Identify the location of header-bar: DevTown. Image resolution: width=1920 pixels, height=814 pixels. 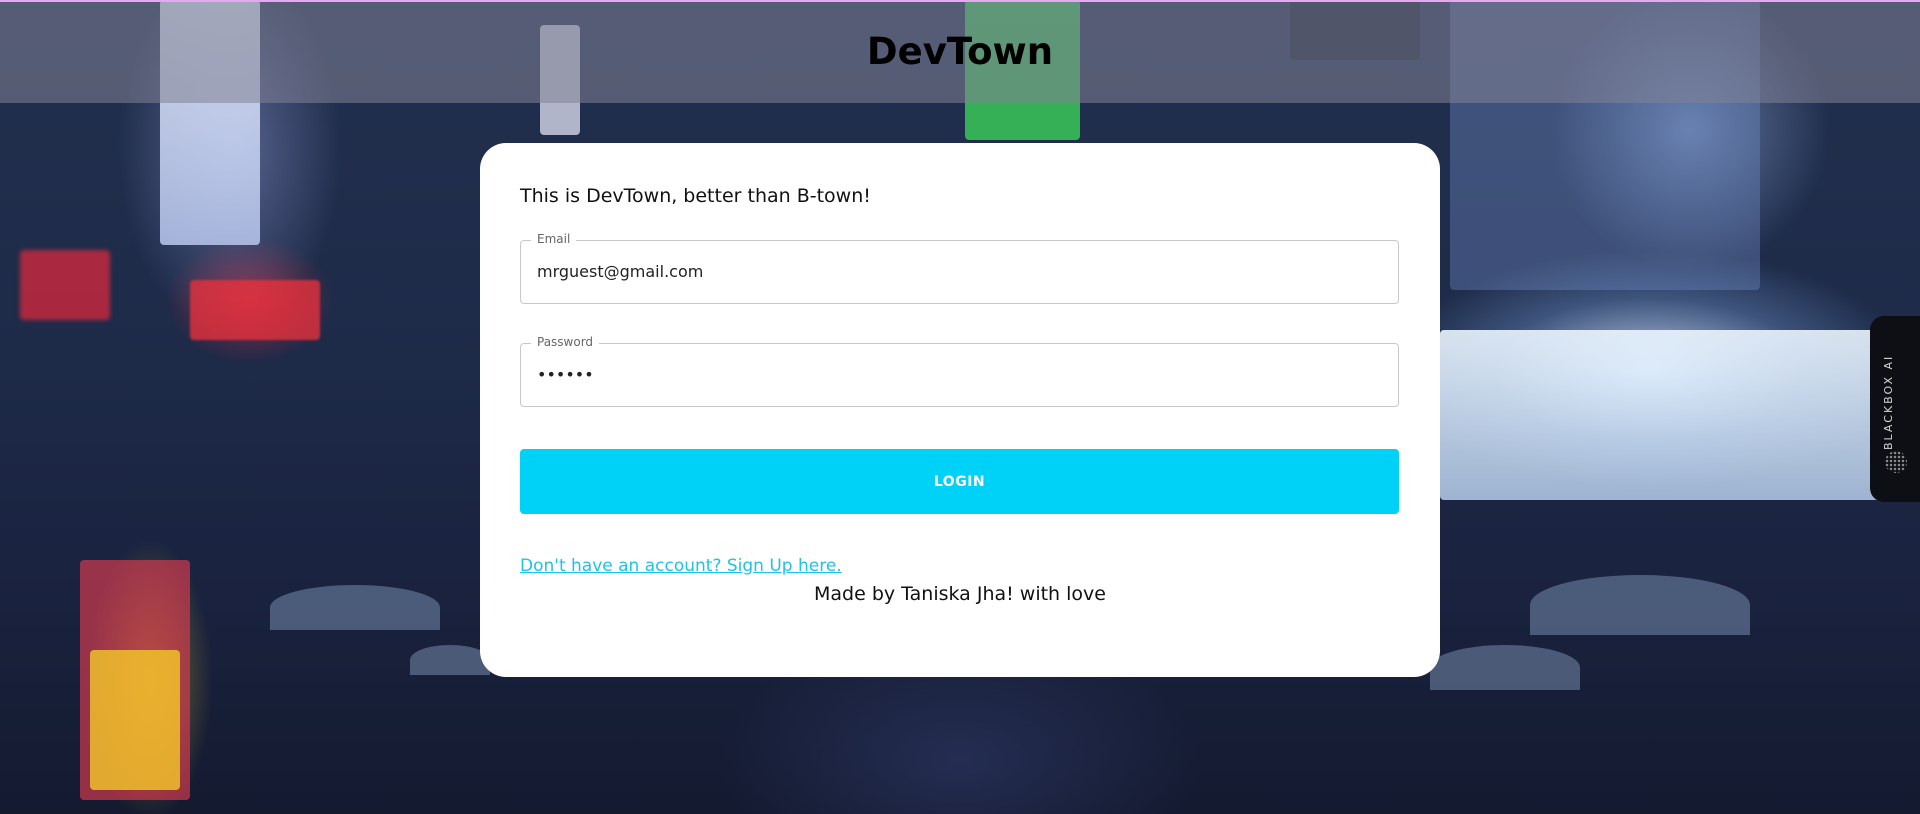
(960, 51).